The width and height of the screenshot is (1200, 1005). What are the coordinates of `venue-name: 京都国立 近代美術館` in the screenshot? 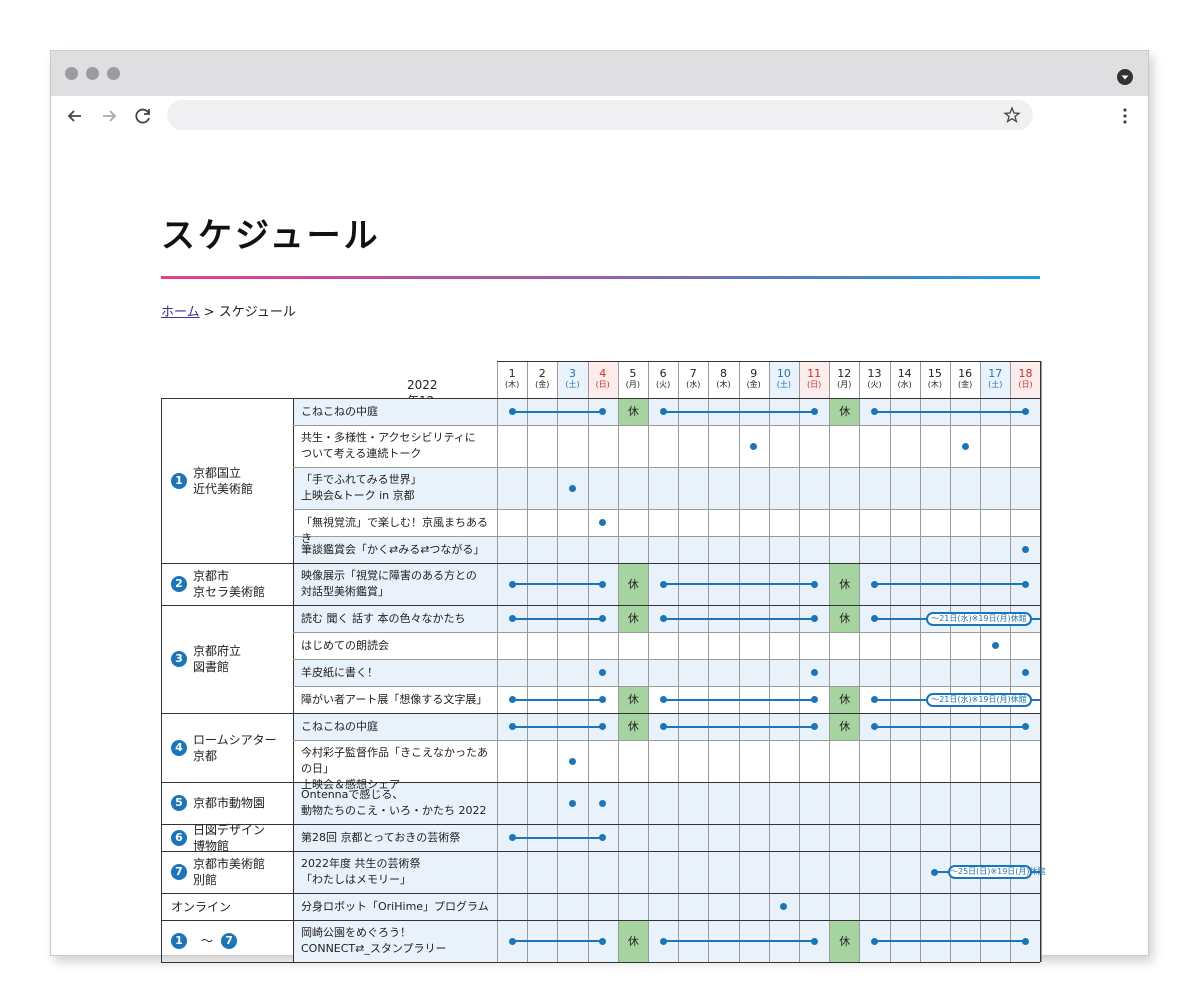 It's located at (223, 481).